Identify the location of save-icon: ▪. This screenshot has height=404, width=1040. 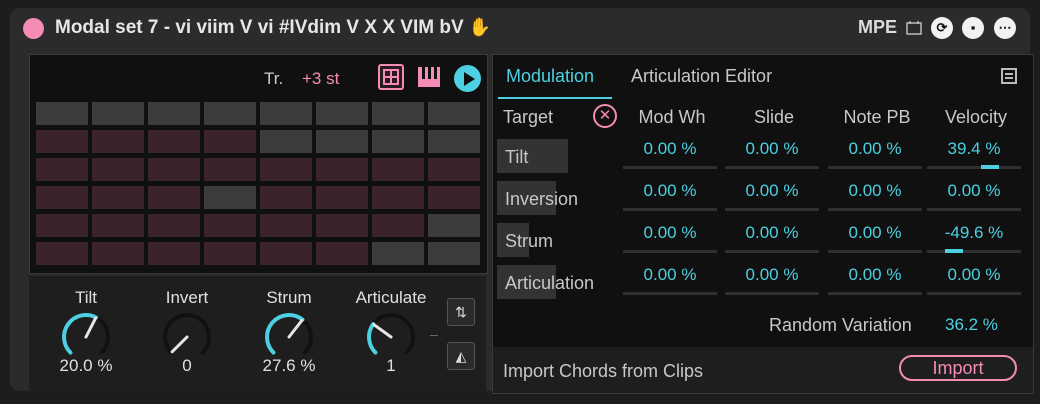
(973, 28).